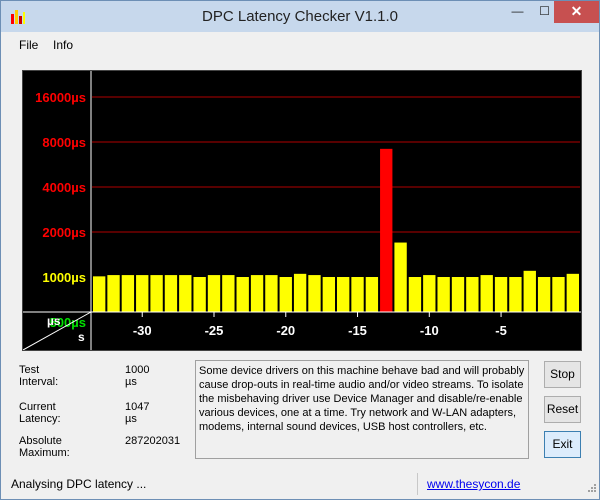 The height and width of the screenshot is (500, 600). Describe the element at coordinates (300, 16) in the screenshot. I see `title-bar: DPC Latency Checker V1.1.0 — ☐ ✕` at that location.